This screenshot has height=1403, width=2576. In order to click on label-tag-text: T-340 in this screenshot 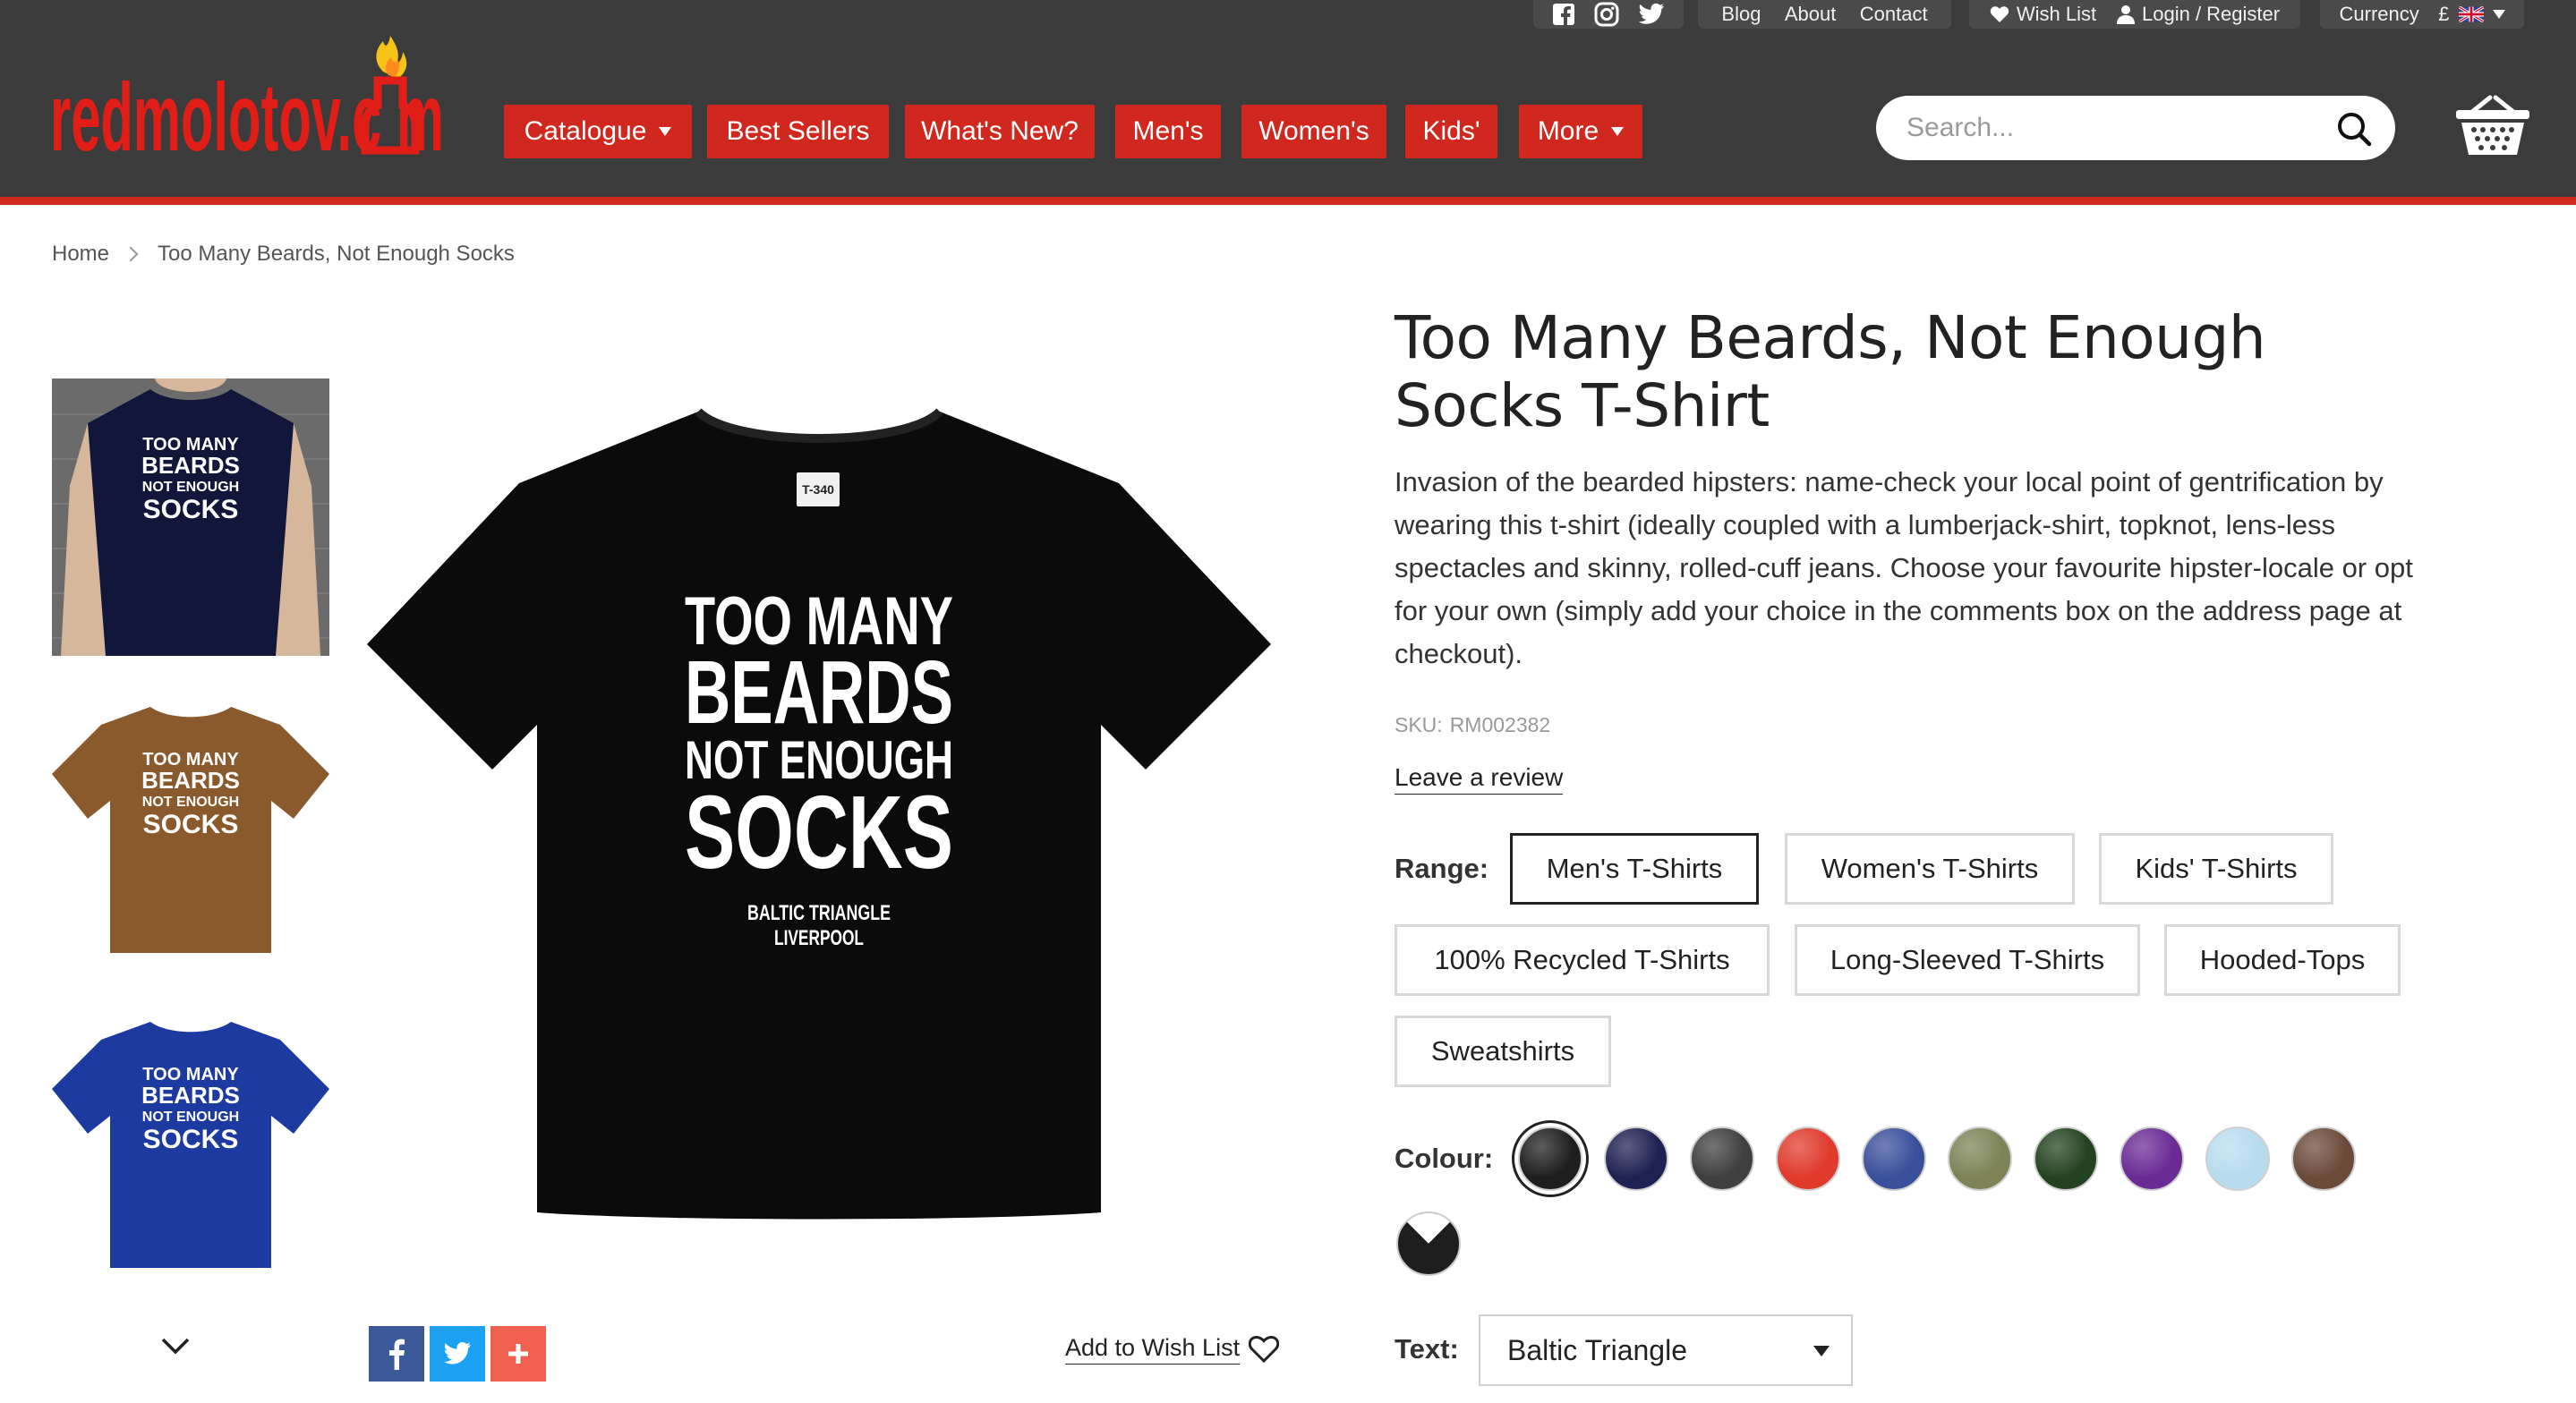, I will do `click(818, 489)`.